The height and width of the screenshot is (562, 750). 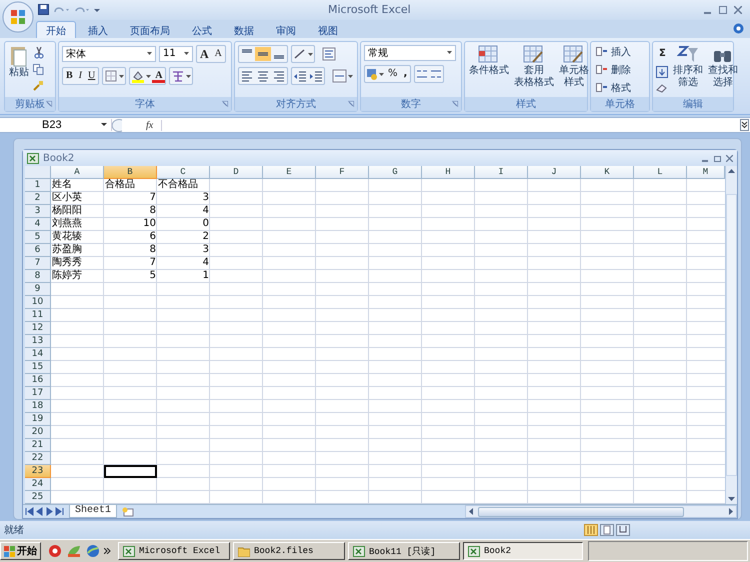 I want to click on ribbon-tab: 视图, so click(x=328, y=29).